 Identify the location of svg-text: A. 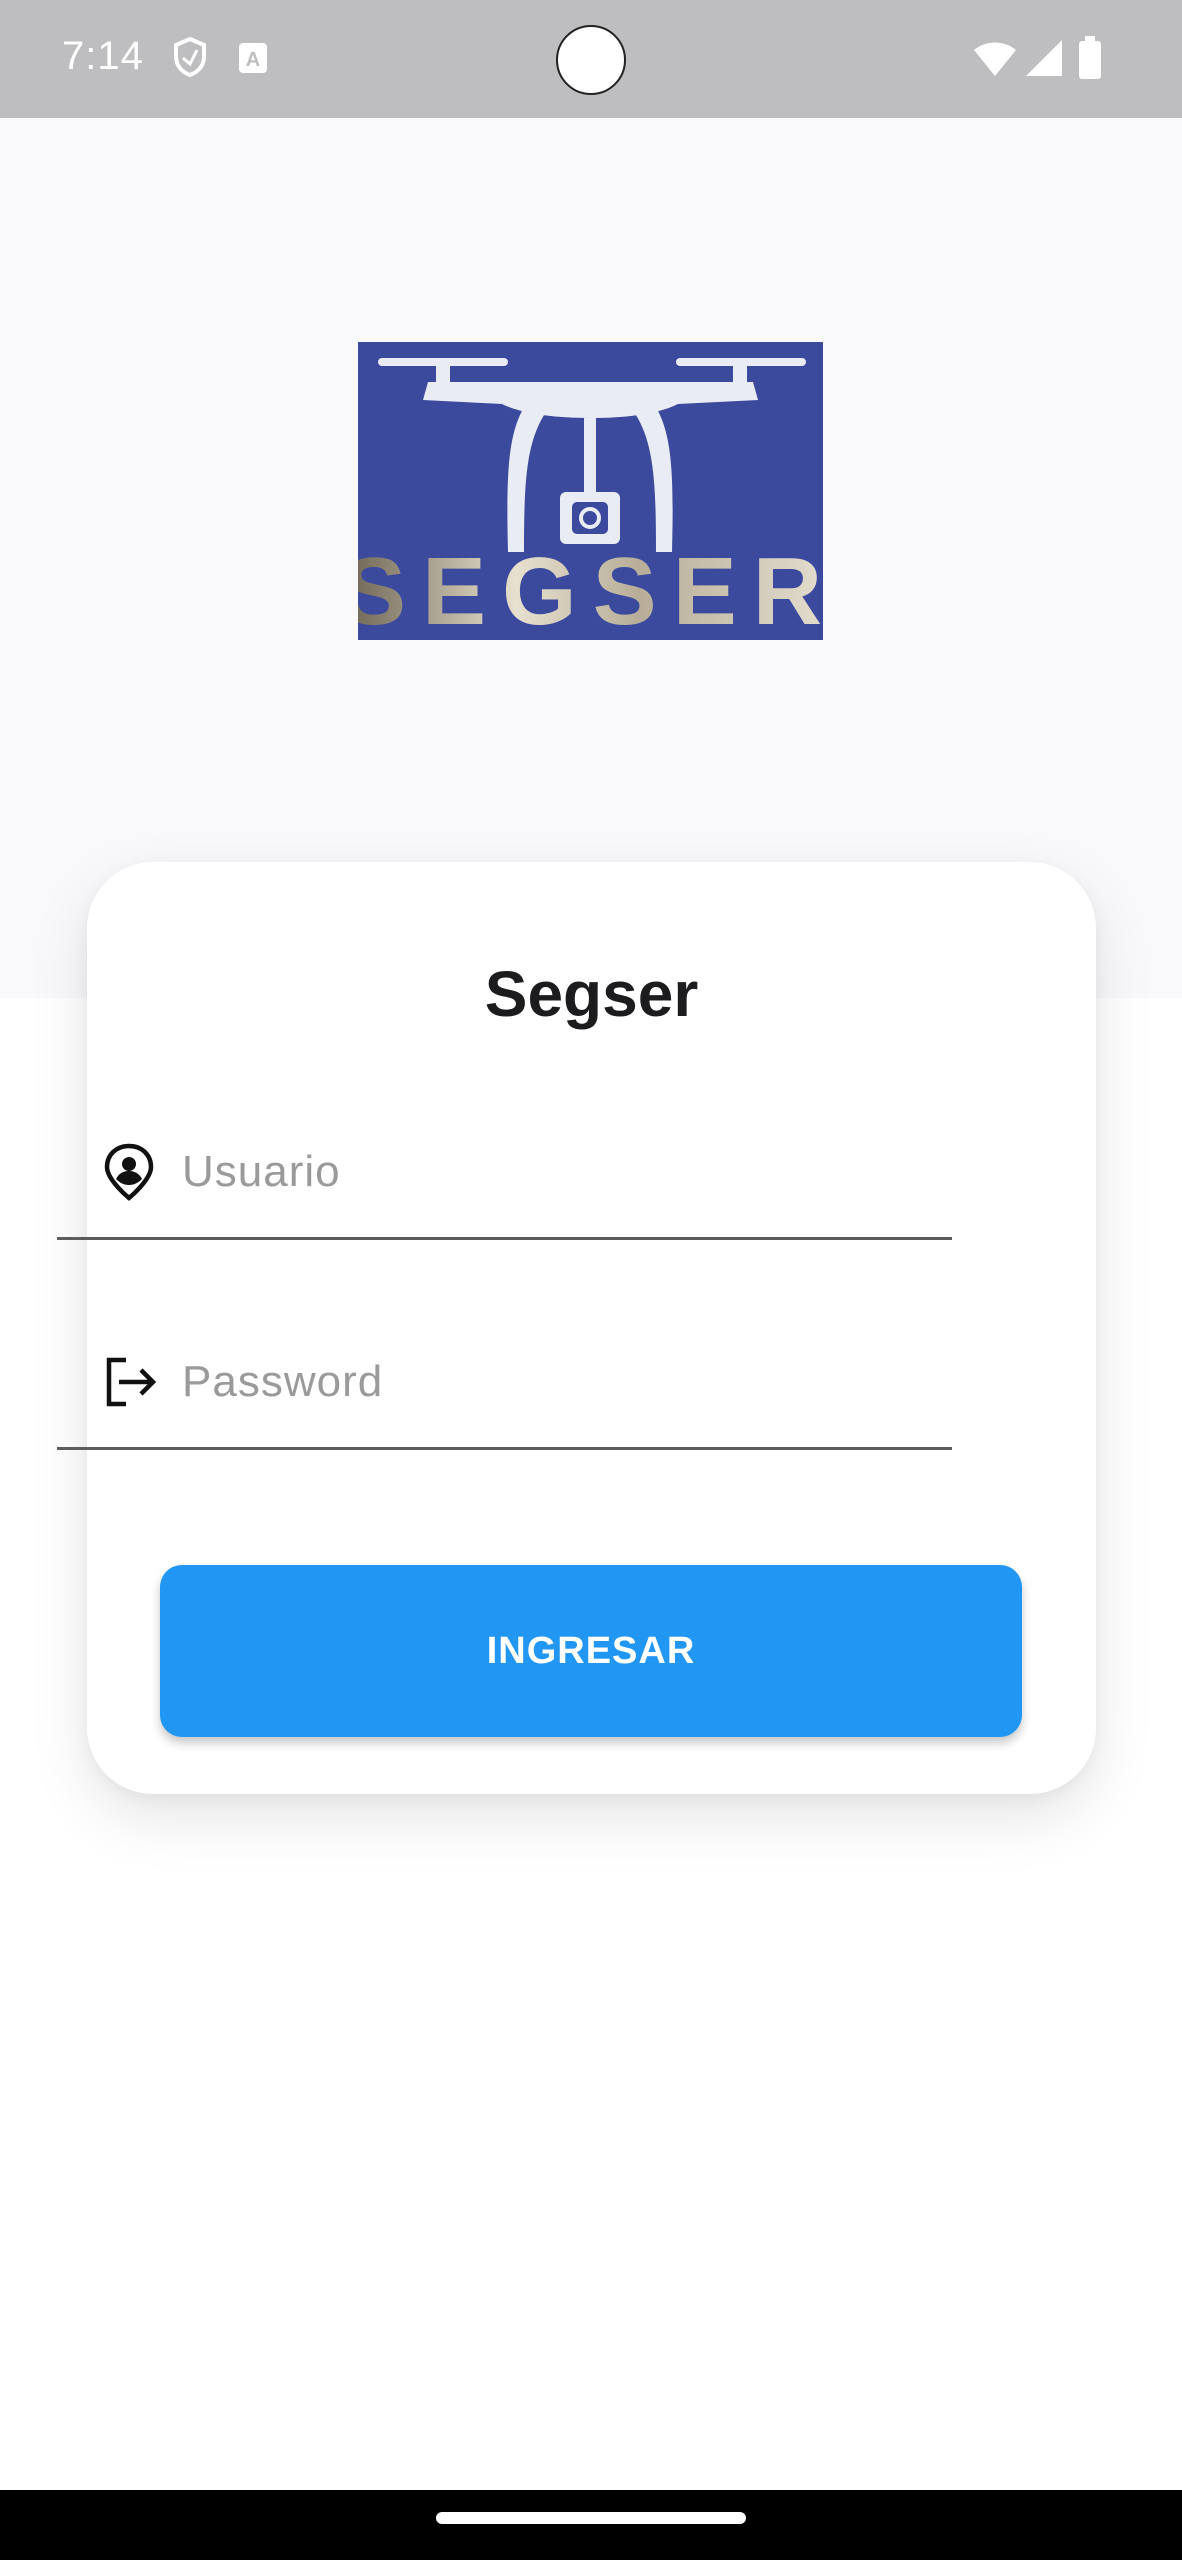
(253, 60).